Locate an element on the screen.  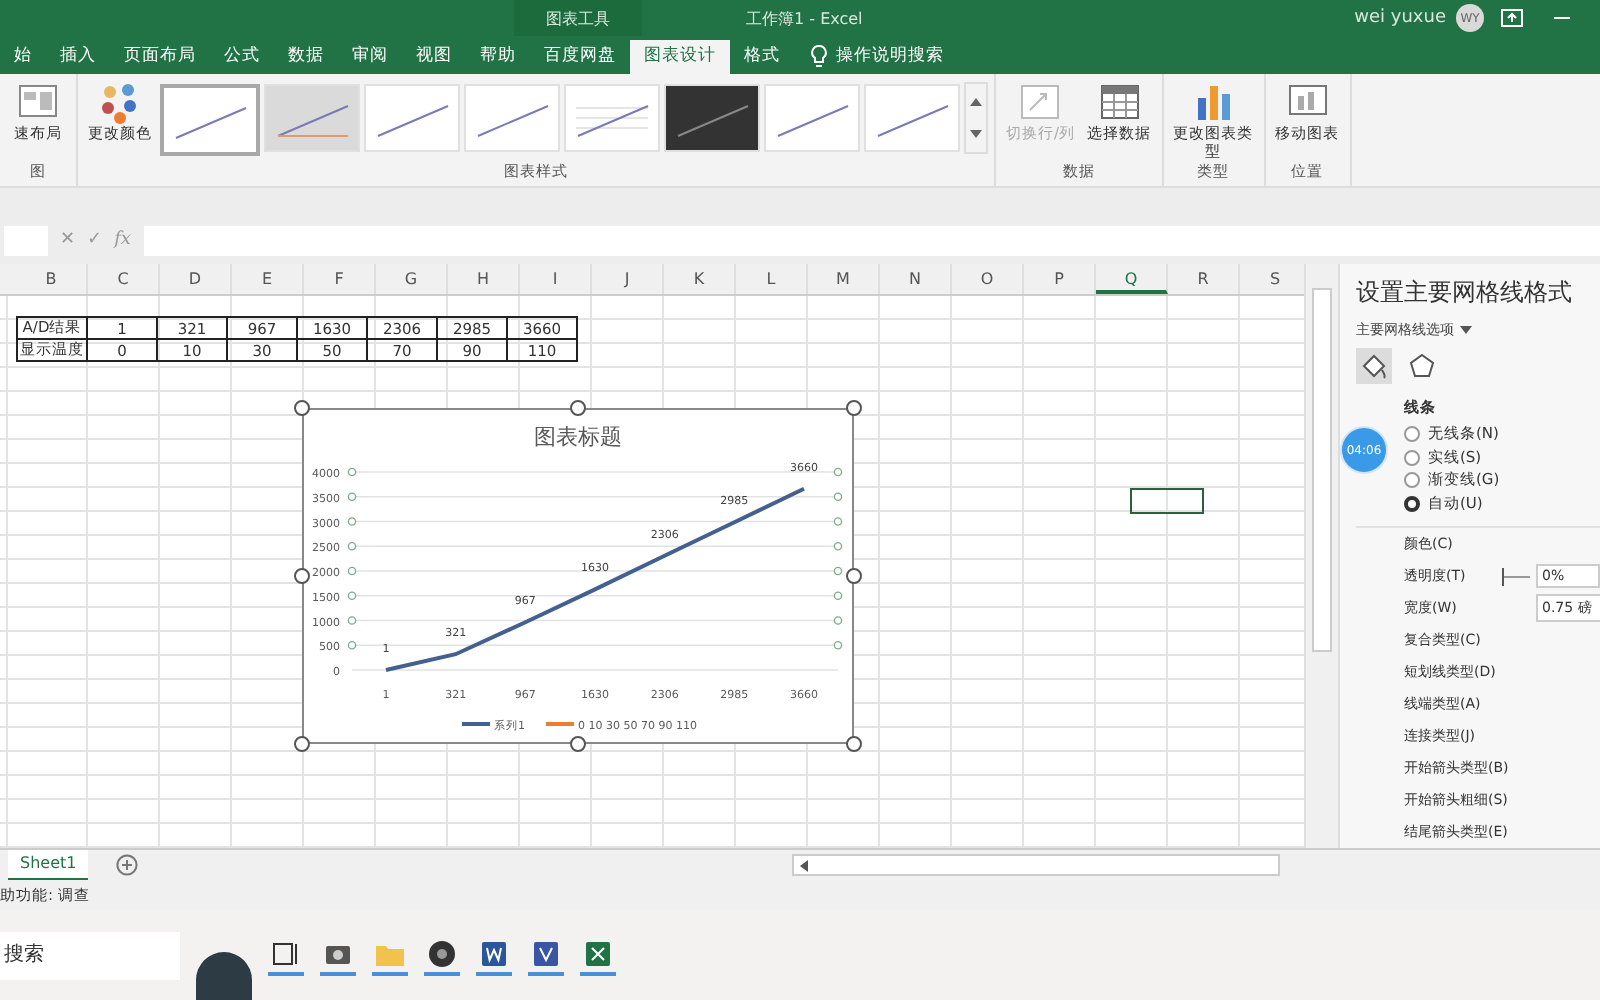
browser-icon is located at coordinates (442, 955).